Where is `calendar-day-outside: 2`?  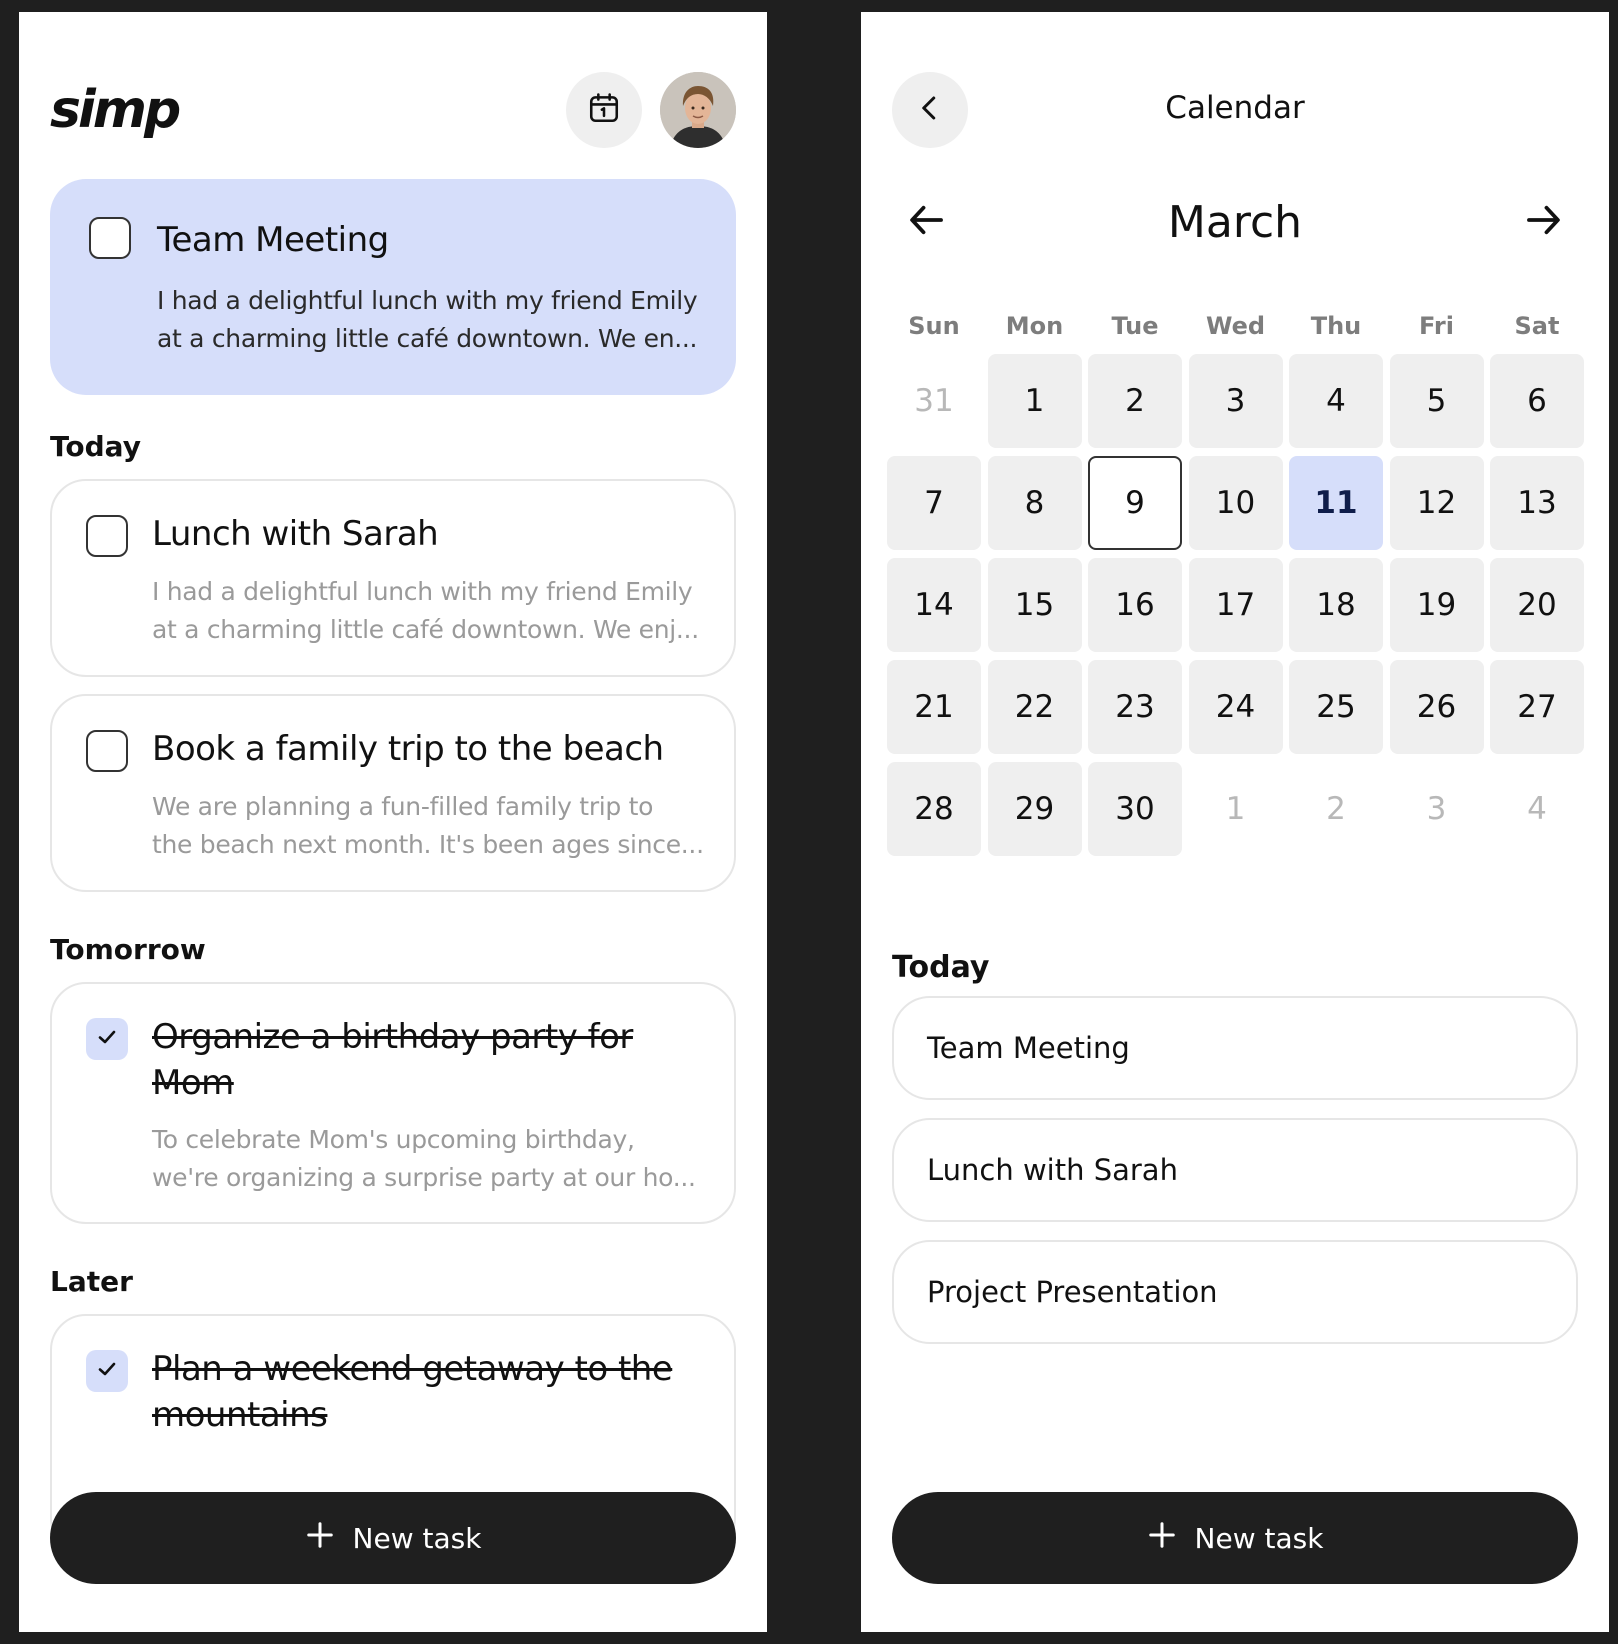 calendar-day-outside: 2 is located at coordinates (1336, 809).